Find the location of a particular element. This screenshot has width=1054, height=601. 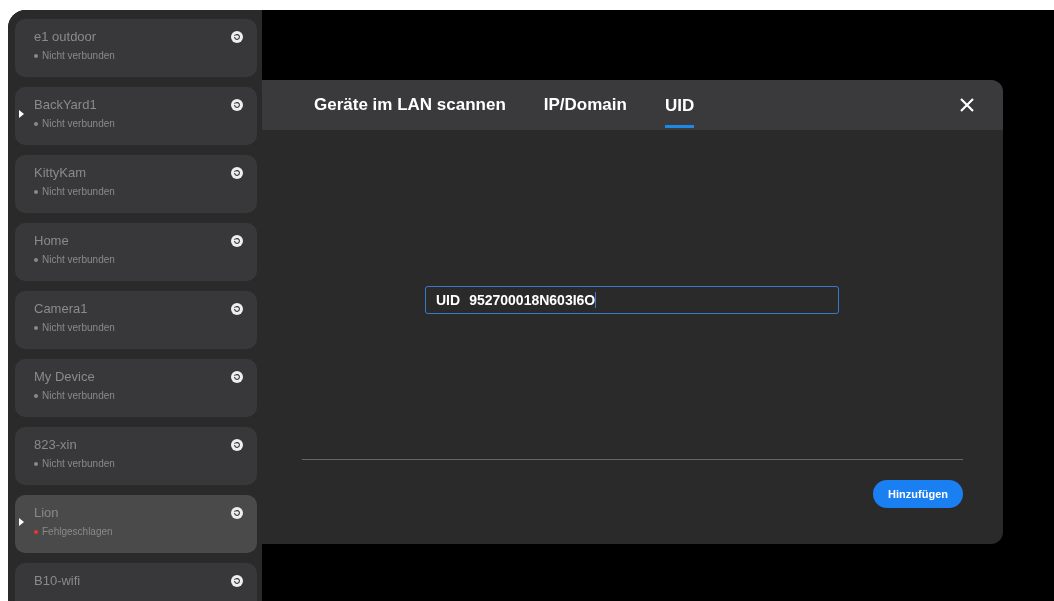

device-name: My Device is located at coordinates (65, 376).